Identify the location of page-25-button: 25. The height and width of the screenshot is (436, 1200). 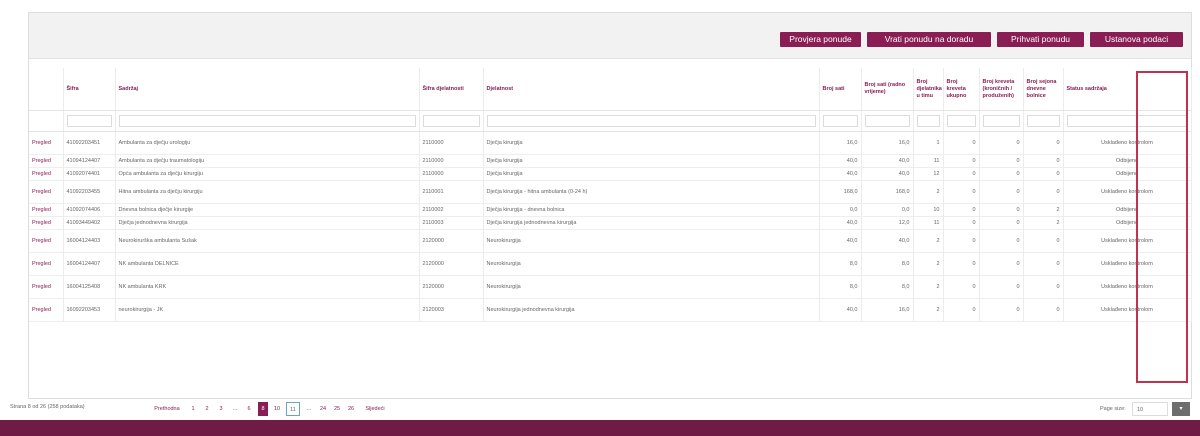
(337, 409).